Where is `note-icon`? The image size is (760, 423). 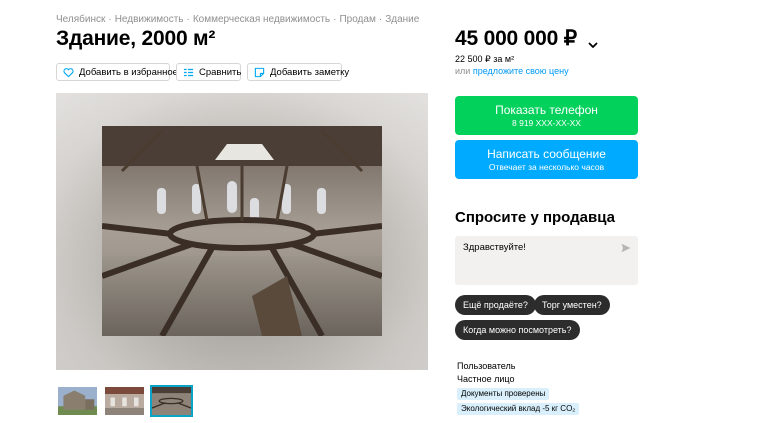
note-icon is located at coordinates (259, 72).